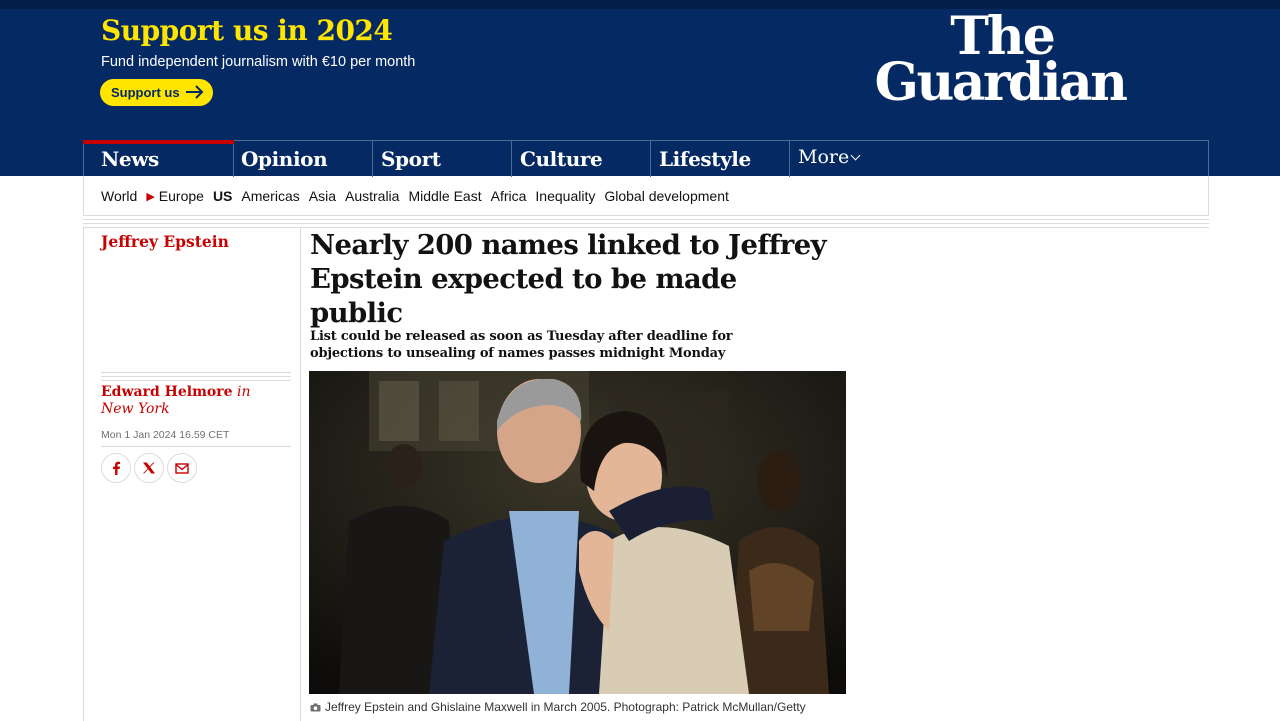 This screenshot has width=1280, height=721. Describe the element at coordinates (705, 159) in the screenshot. I see `nav-pillar-label: Lifestyle` at that location.